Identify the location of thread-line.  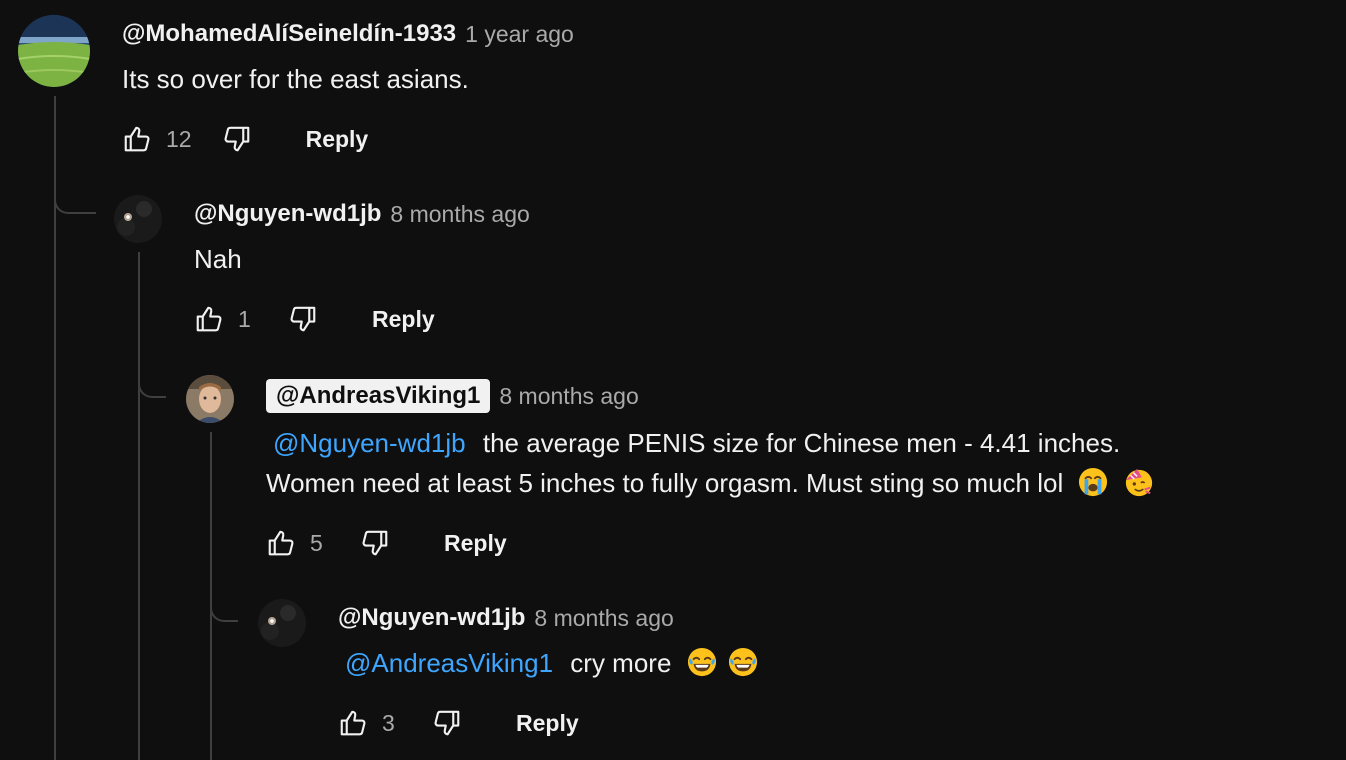
(139, 506).